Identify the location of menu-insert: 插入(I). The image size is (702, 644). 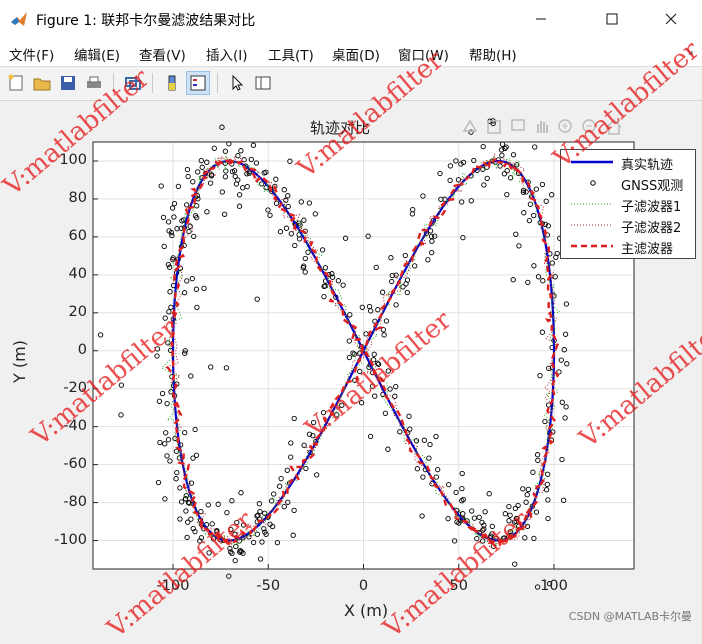
(227, 54).